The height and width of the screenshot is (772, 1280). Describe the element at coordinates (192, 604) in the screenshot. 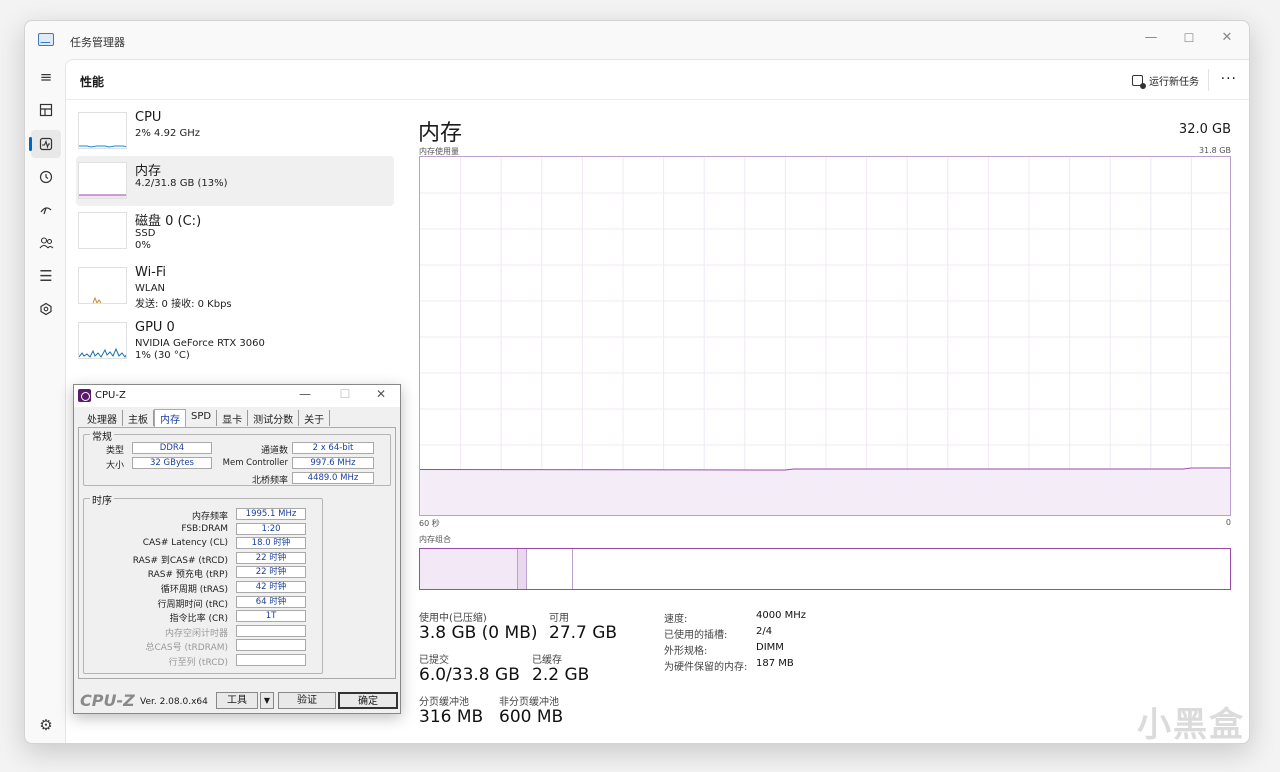

I see `timing-label: 行周期时间 (tRC)` at that location.